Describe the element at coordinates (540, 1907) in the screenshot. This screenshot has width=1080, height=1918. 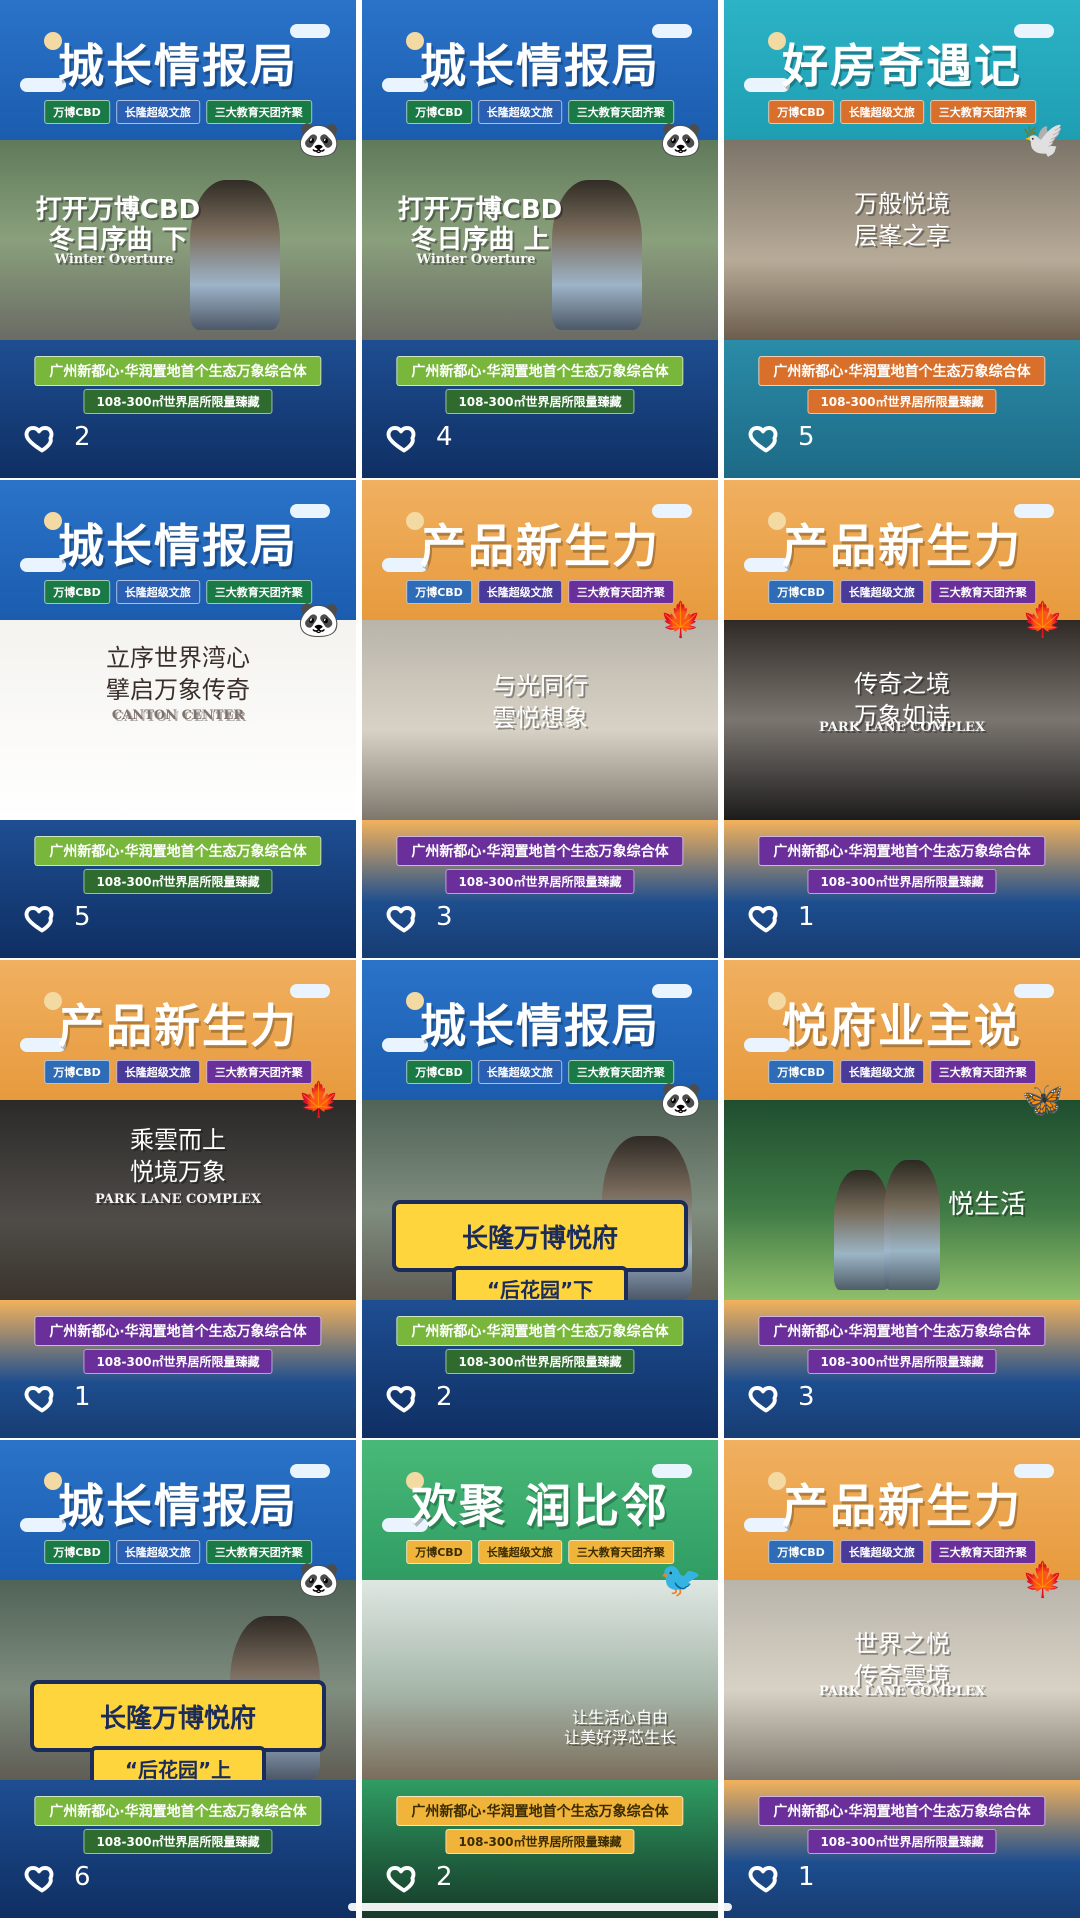
I see `home-indicator` at that location.